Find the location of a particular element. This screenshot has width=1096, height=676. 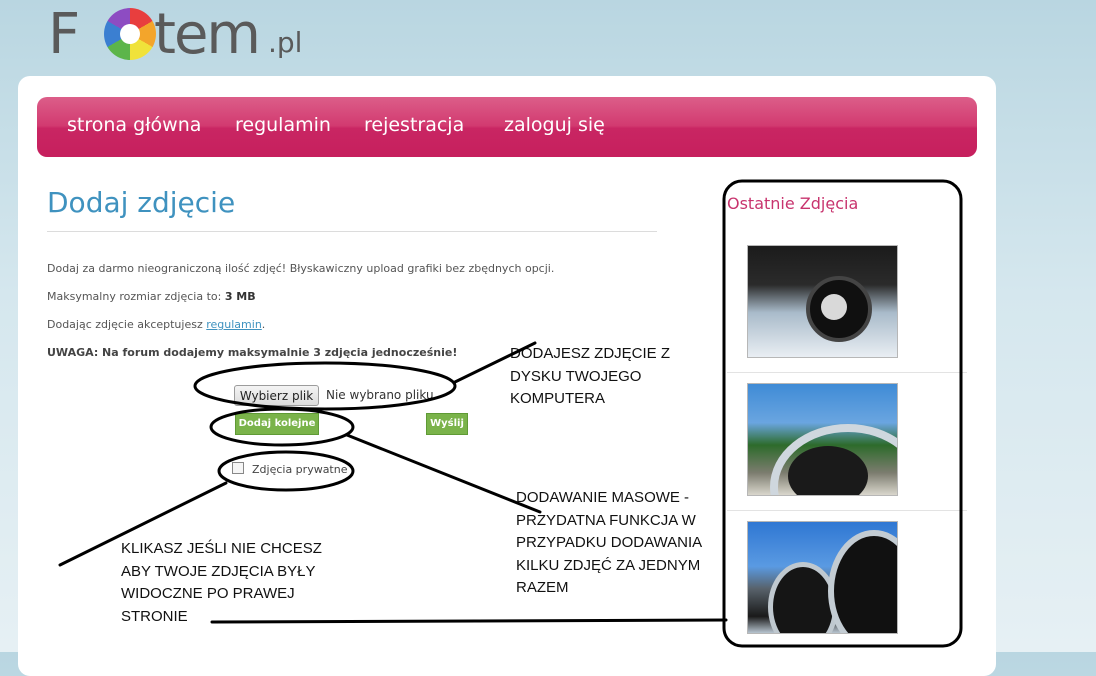

highlight-private-ellipse is located at coordinates (286, 471).